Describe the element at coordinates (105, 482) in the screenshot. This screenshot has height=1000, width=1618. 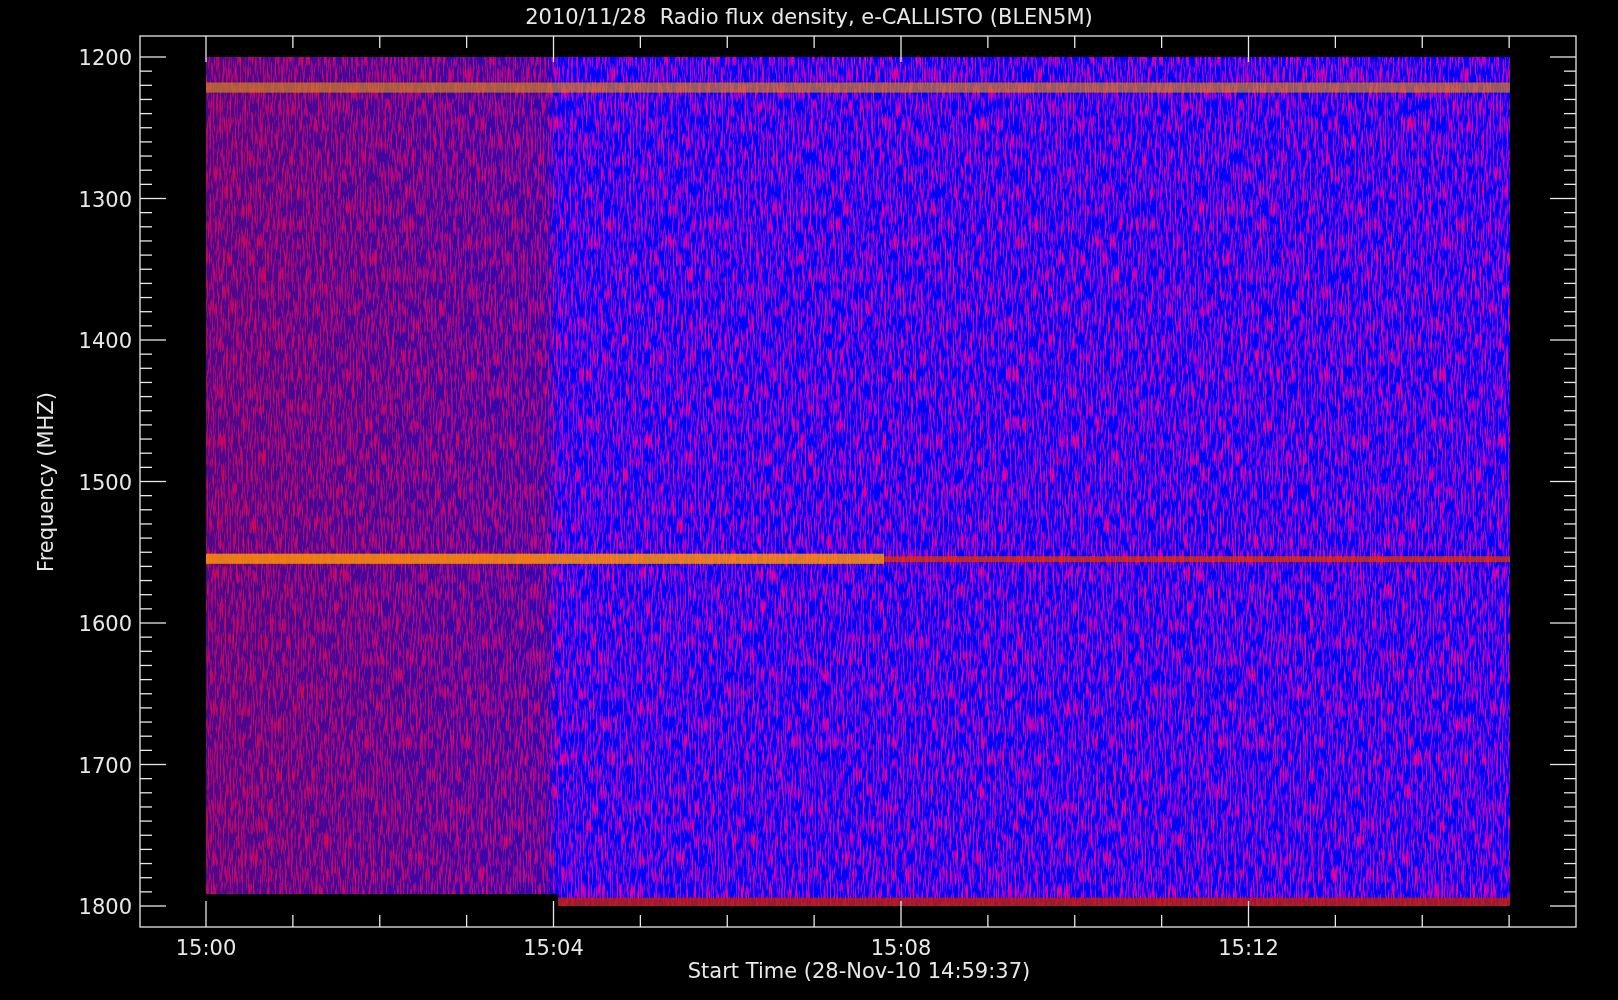
I see `y-tick-label: 1500` at that location.